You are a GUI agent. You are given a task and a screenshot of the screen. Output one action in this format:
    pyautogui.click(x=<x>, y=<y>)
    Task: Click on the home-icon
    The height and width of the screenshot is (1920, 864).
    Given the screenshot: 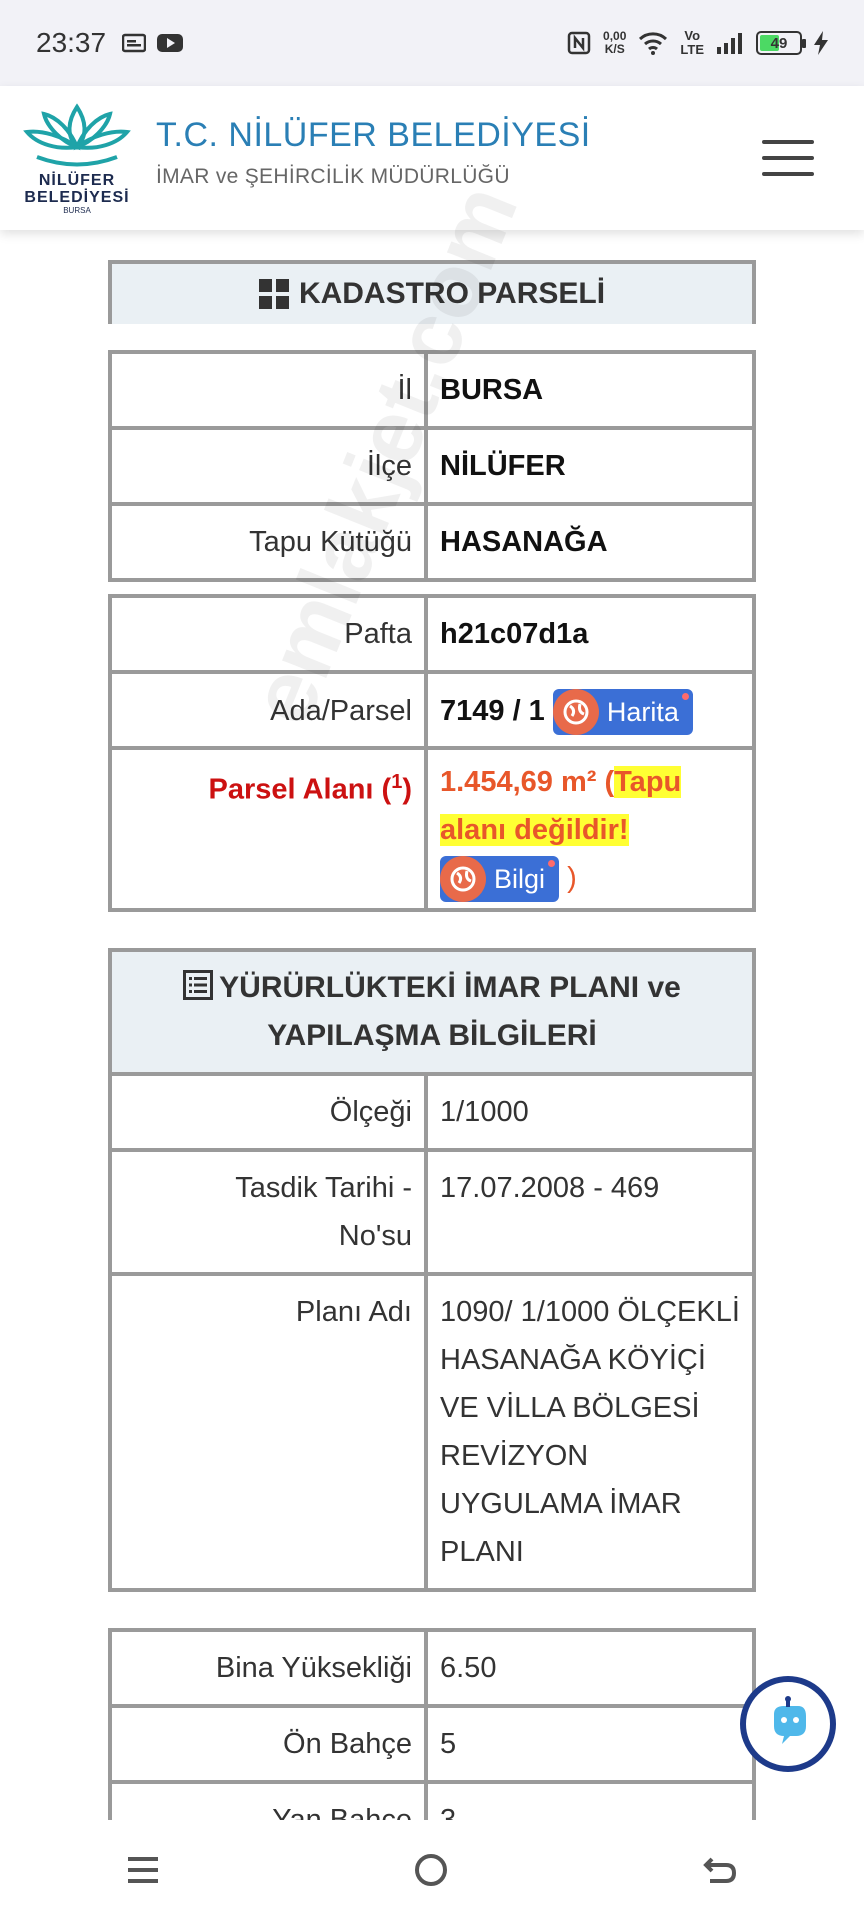 What is the action you would take?
    pyautogui.click(x=431, y=1870)
    